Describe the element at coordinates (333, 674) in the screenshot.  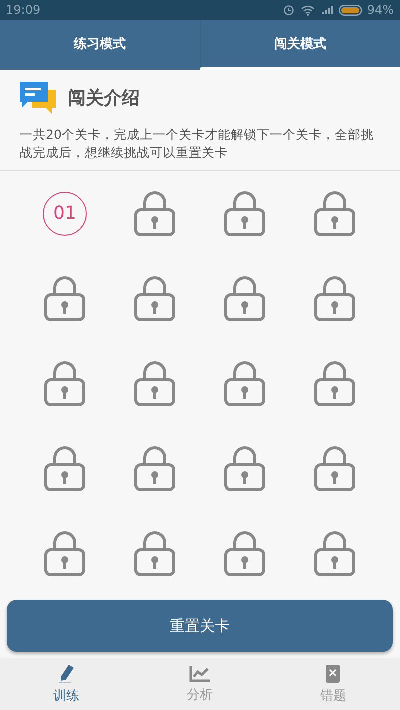
I see `notebook-icon` at that location.